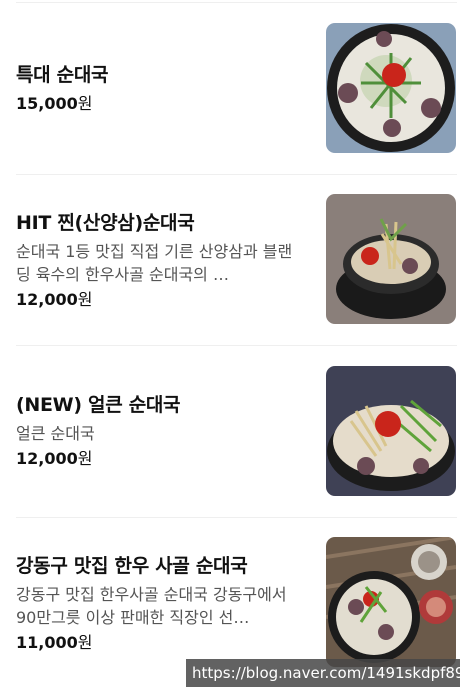 This screenshot has height=697, width=473. What do you see at coordinates (161, 642) in the screenshot?
I see `menu-item-price: 11,000원` at bounding box center [161, 642].